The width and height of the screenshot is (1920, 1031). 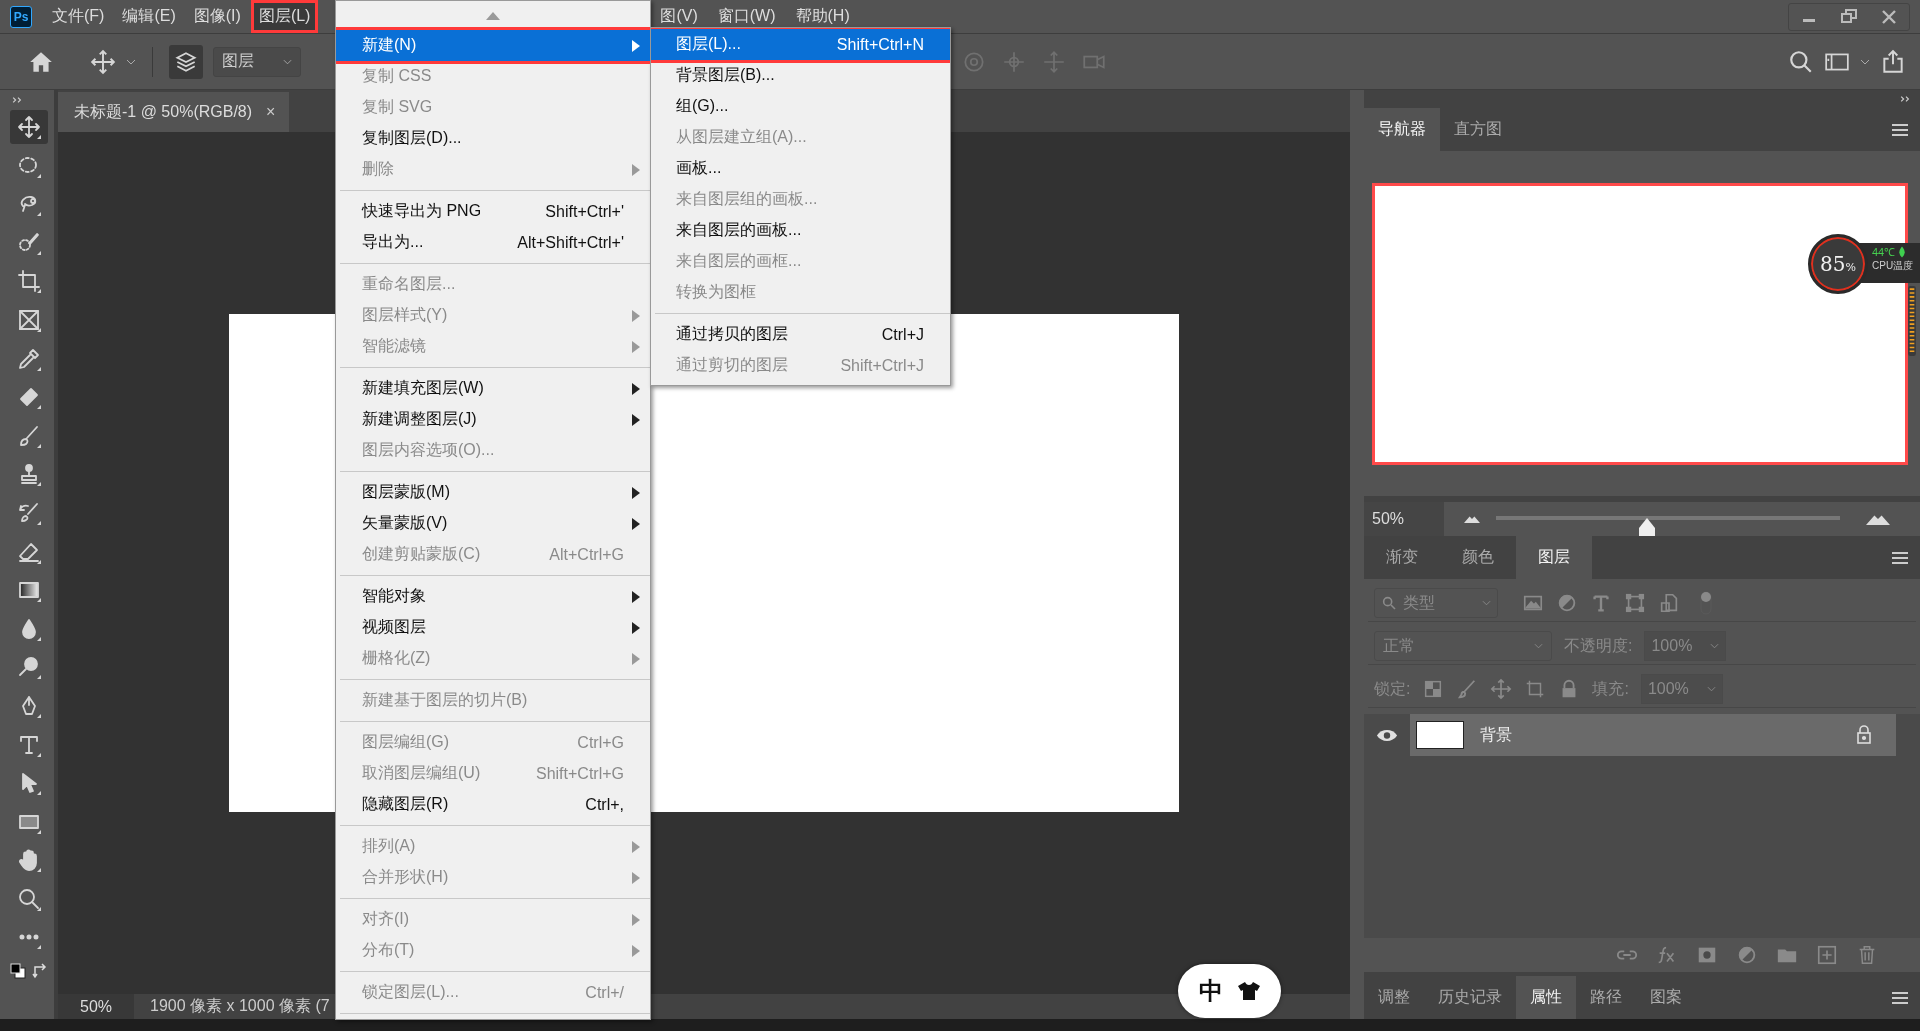 I want to click on eye-icon, so click(x=1387, y=735).